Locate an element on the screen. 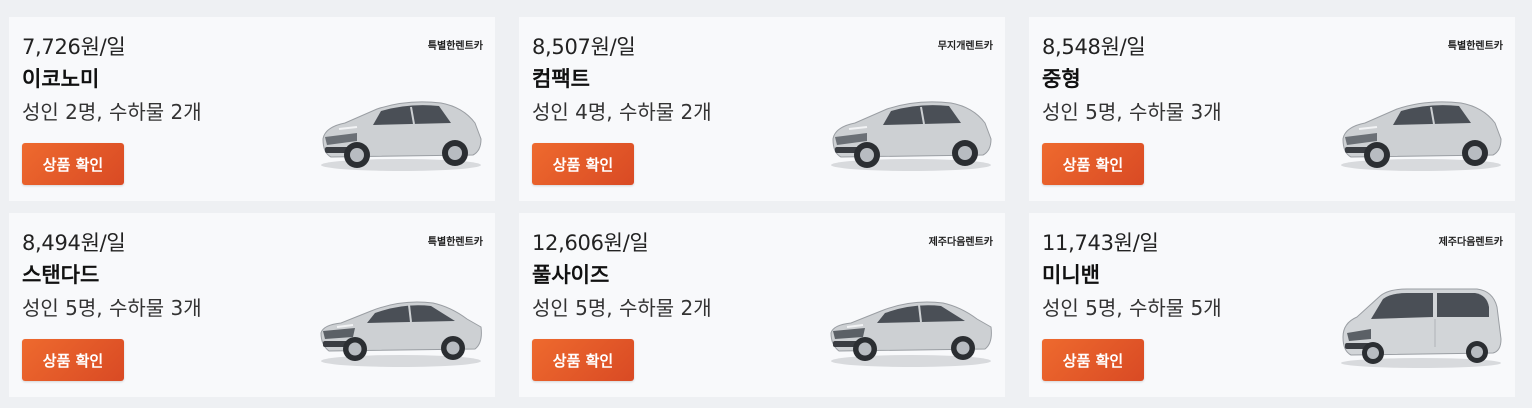 The image size is (1532, 408). car-card-standard: 8,494원/일 스탠다드 성인 5명, 수하물 3개 특별한렌트카 상품 확인 is located at coordinates (252, 305).